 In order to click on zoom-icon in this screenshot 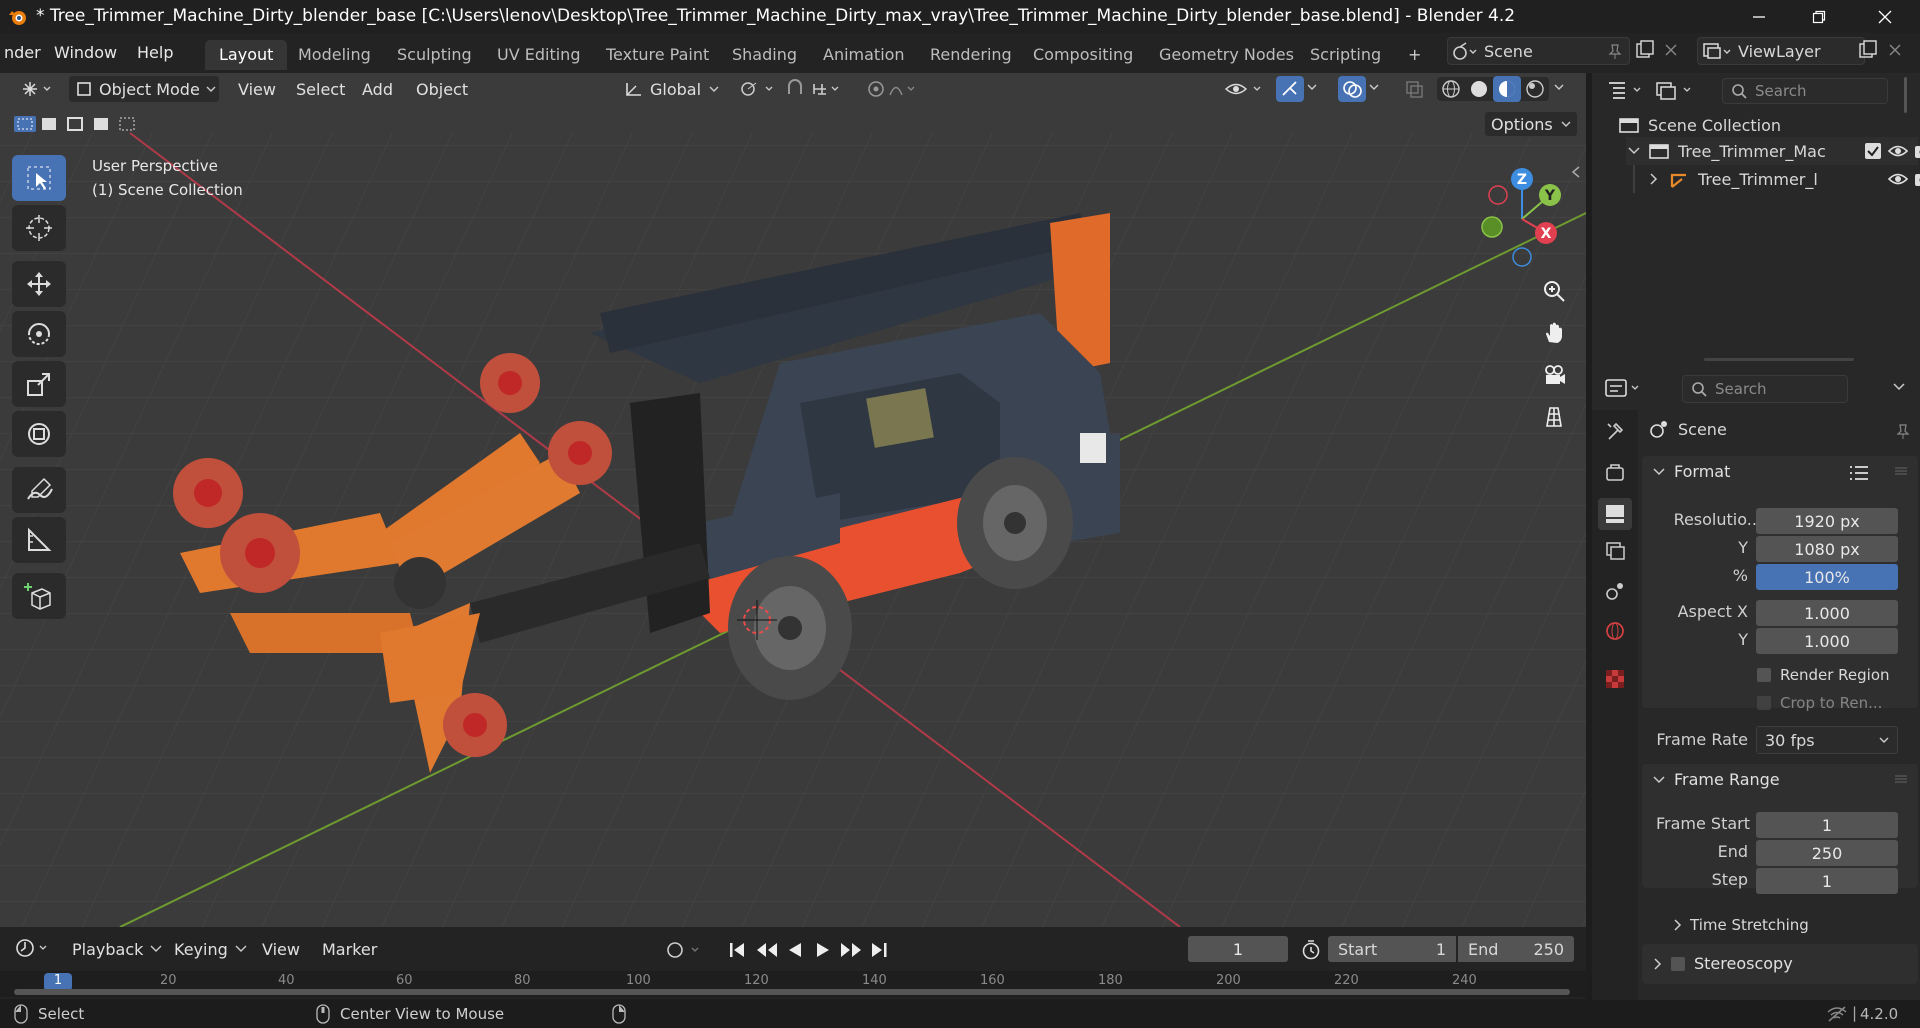, I will do `click(1554, 291)`.